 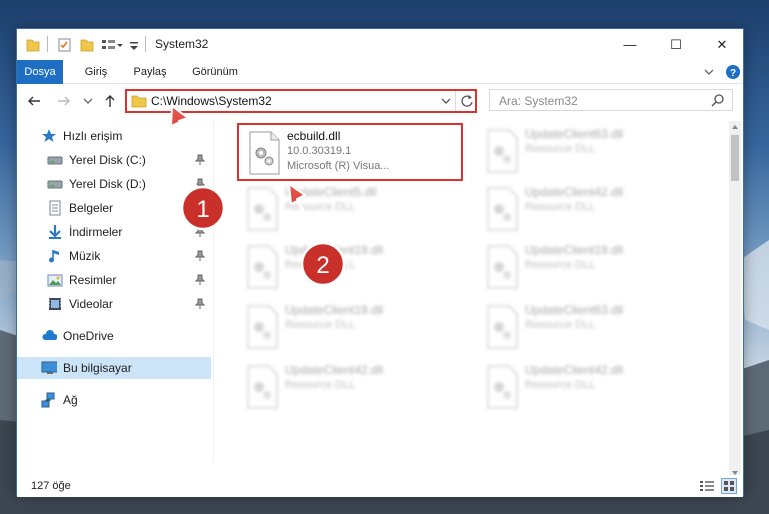 I want to click on step-badge-2: 2, so click(x=323, y=264).